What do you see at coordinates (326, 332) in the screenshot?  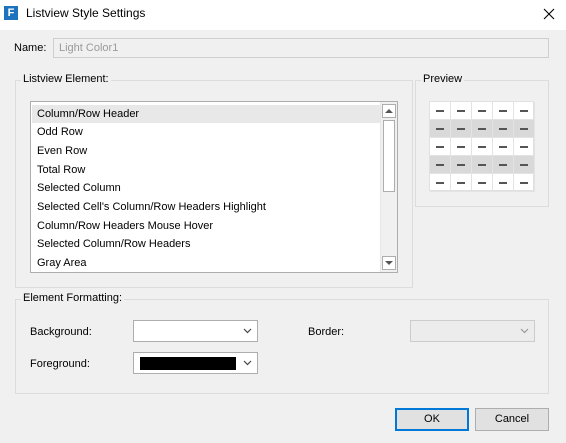 I see `border-label: Border:` at bounding box center [326, 332].